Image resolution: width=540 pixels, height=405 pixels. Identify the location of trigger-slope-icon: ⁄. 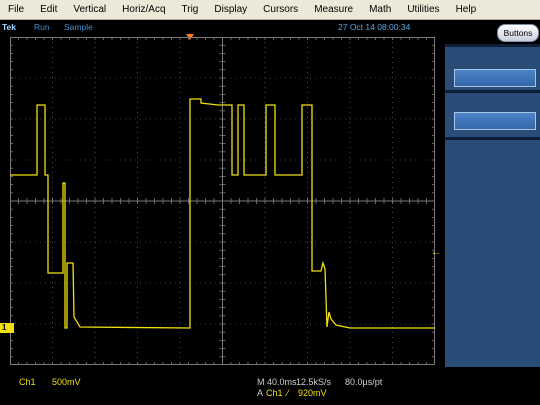
(288, 393).